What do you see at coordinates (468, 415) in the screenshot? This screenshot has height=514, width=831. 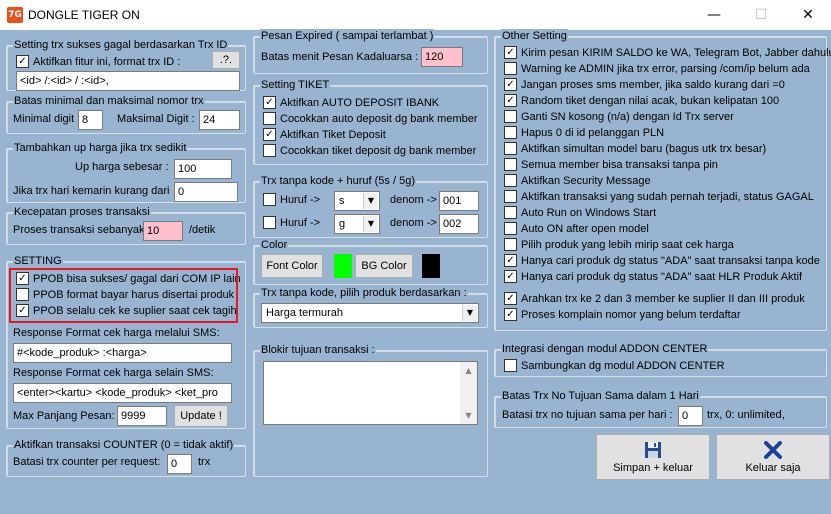 I see `scroll-down-icon: ▼` at bounding box center [468, 415].